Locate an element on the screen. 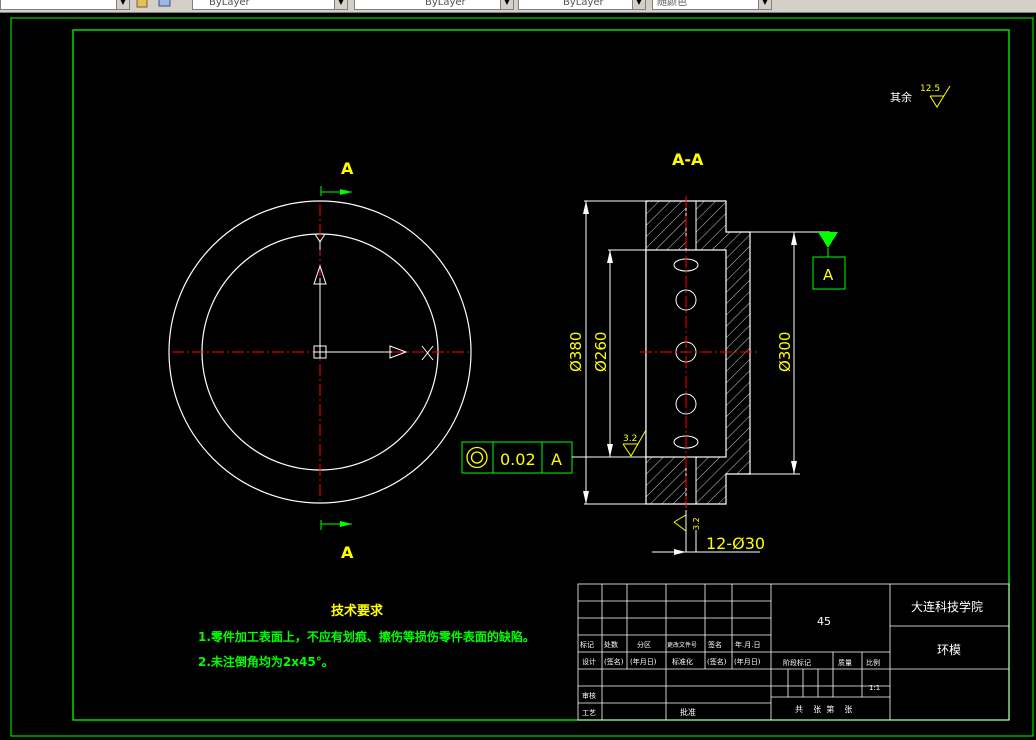 This screenshot has height=740, width=1036. tb-sheet-info: 共 张 第 张 is located at coordinates (823, 709).